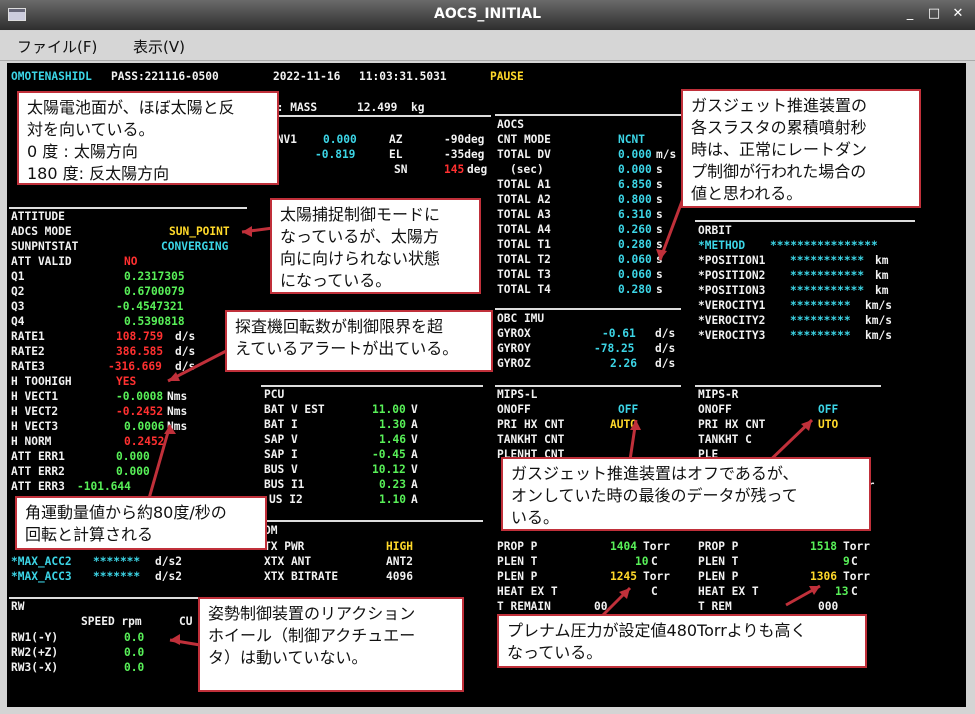 The height and width of the screenshot is (714, 975). What do you see at coordinates (359, 341) in the screenshot?
I see `callout-rotation-alert: 探査機回転数が制御限界を超 えているアラートが出ている。` at bounding box center [359, 341].